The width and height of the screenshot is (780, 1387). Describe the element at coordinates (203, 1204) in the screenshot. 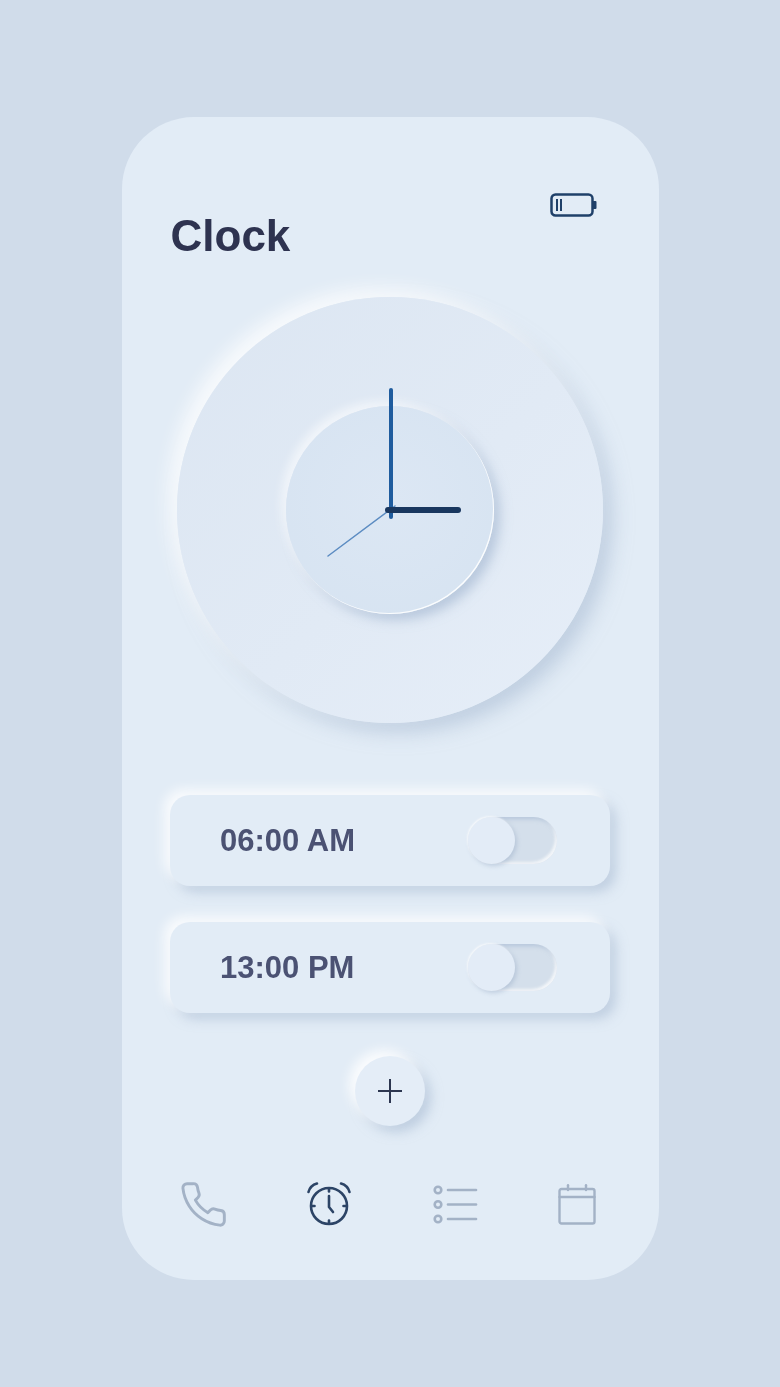

I see `phone-icon` at that location.